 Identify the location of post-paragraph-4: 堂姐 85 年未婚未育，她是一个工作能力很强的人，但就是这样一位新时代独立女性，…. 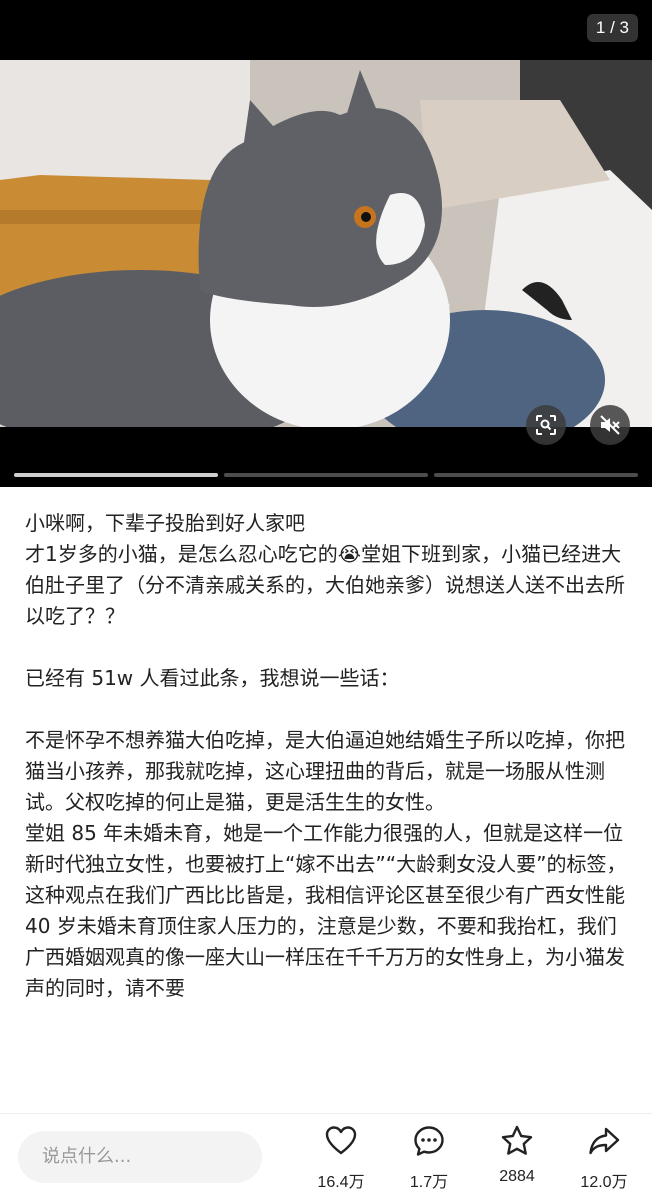
(328, 910).